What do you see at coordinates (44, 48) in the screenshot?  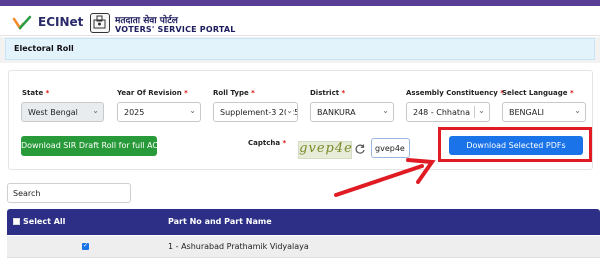 I see `page-title: Electoral Roll` at bounding box center [44, 48].